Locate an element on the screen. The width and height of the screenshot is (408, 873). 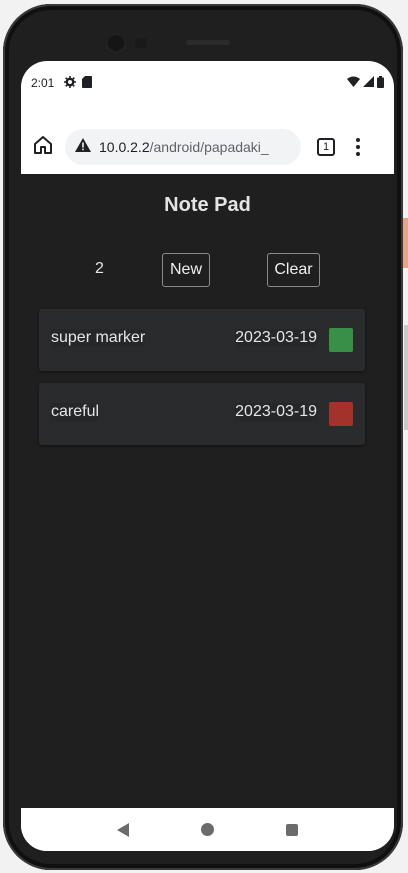
note-item: careful 2023-03-19 is located at coordinates (202, 414).